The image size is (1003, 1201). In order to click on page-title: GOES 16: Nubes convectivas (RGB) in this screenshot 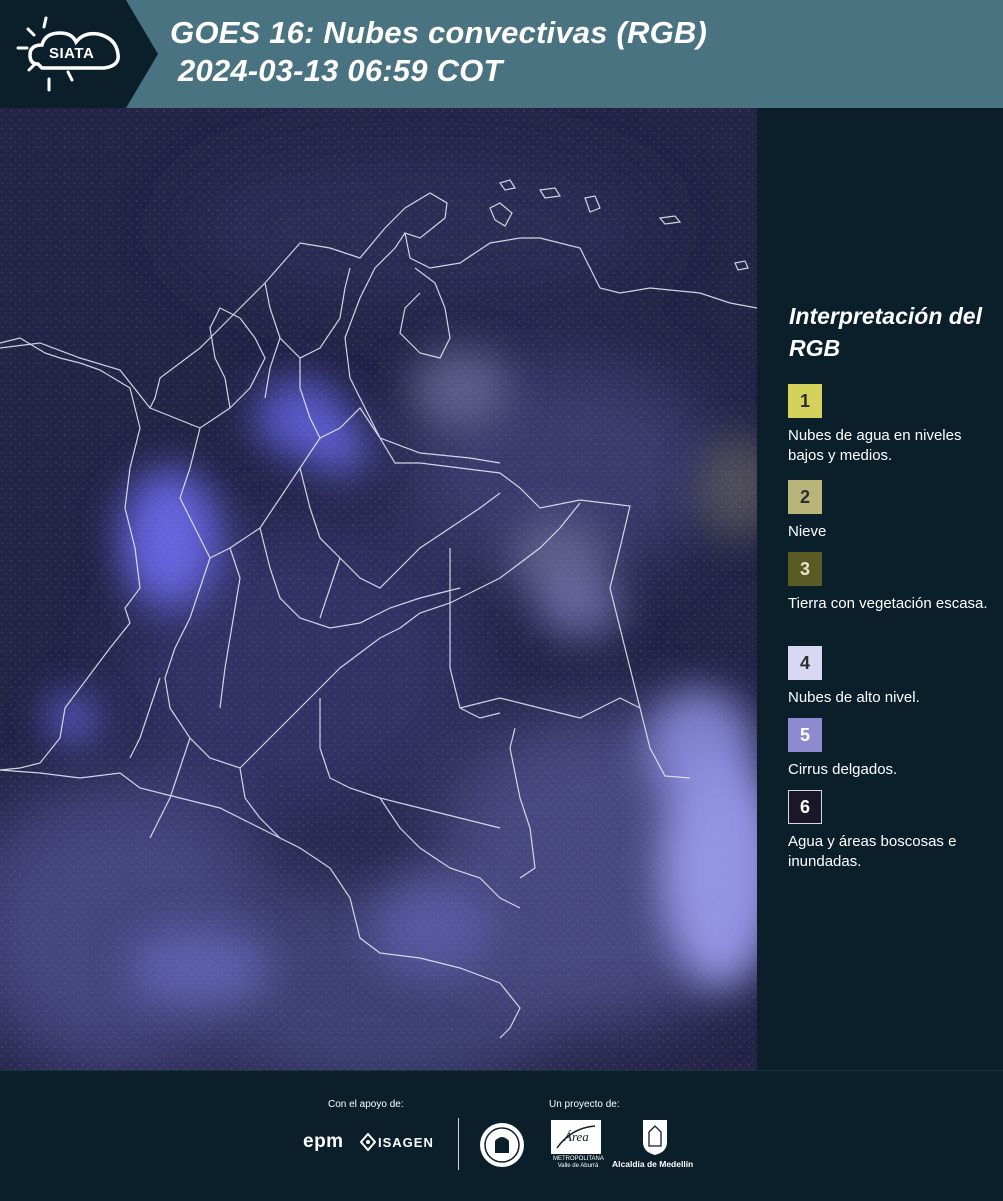, I will do `click(439, 32)`.